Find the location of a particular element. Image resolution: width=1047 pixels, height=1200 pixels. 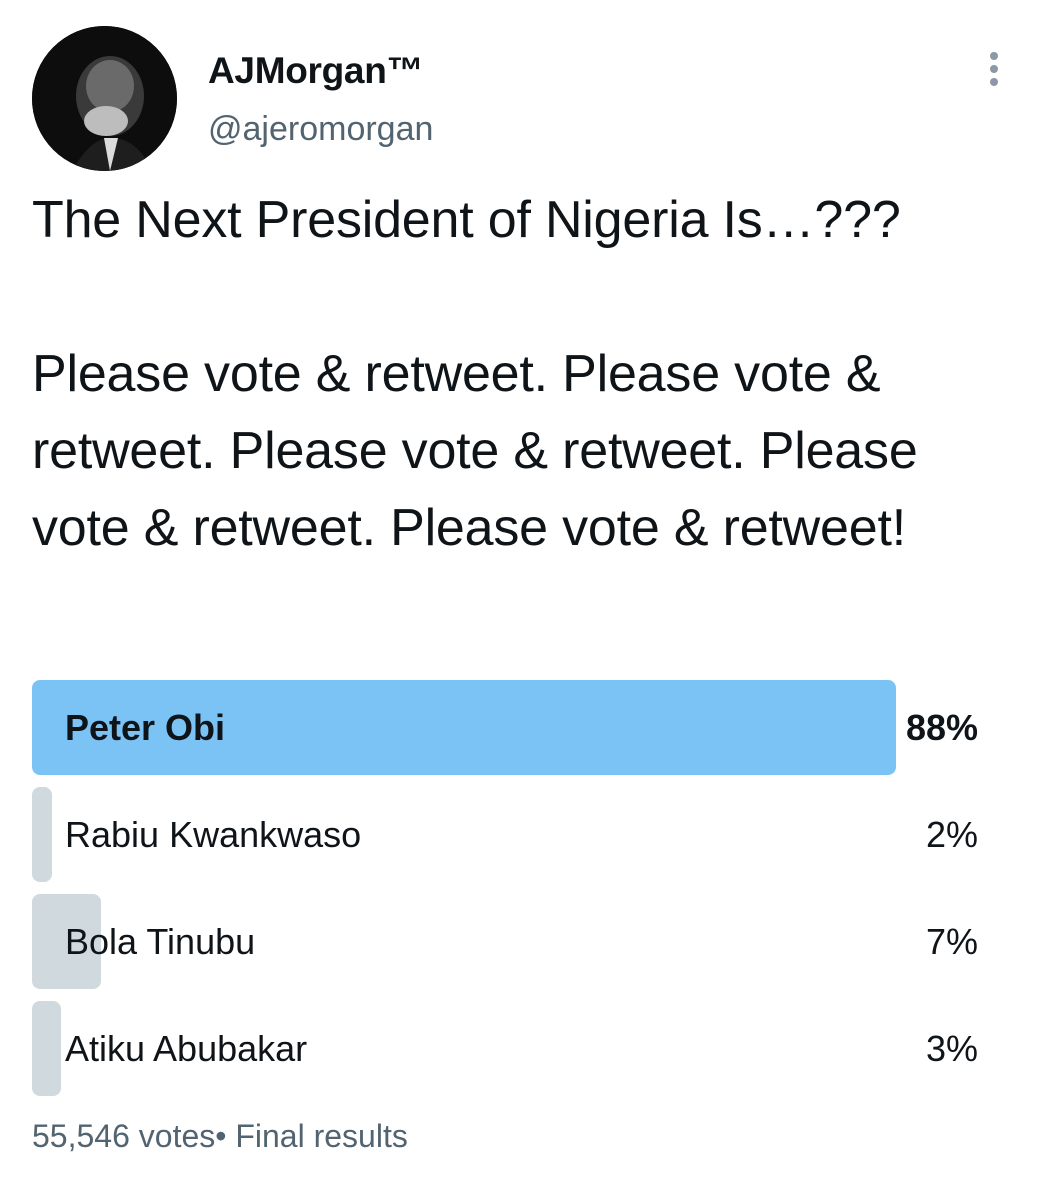

poll-option-percent: 3% is located at coordinates (951, 1048).